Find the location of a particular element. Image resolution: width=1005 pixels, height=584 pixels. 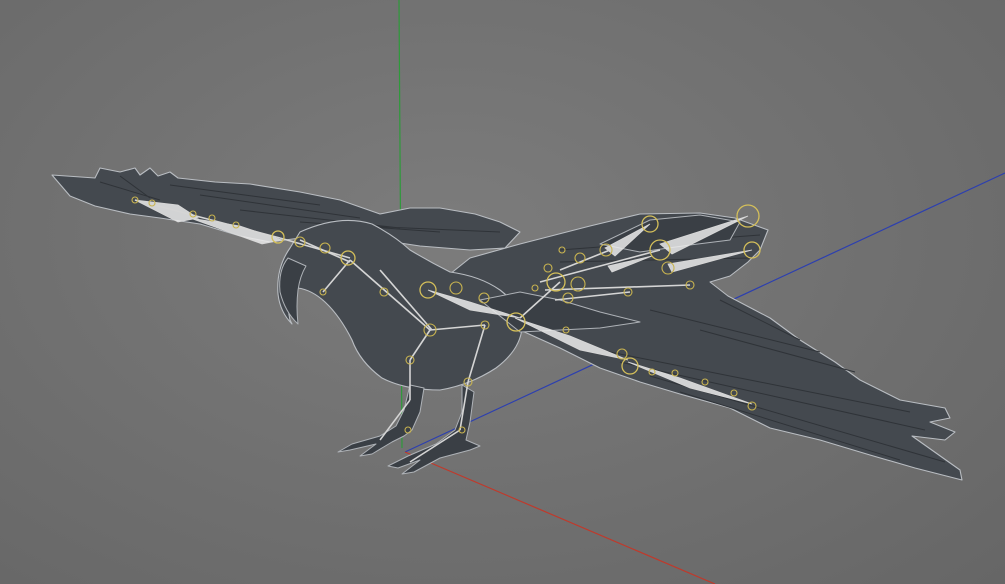

x-axis-red is located at coordinates (560, 517).